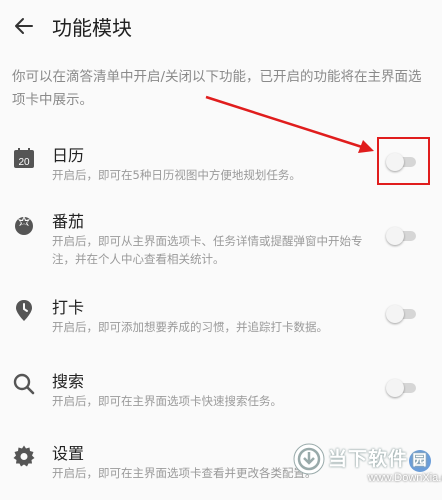 The image size is (442, 500). Describe the element at coordinates (403, 161) in the screenshot. I see `annotation-highlight-box` at that location.